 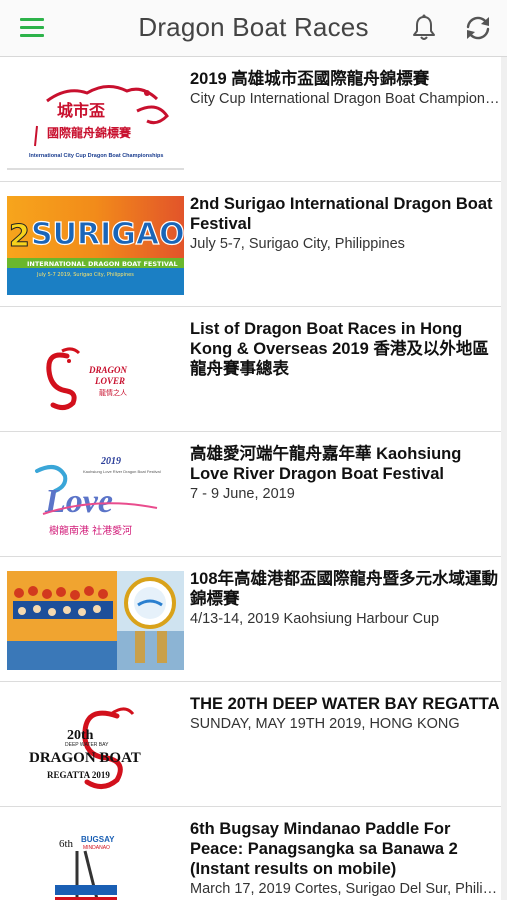 What do you see at coordinates (110, 461) in the screenshot?
I see `svg-text: 2019` at bounding box center [110, 461].